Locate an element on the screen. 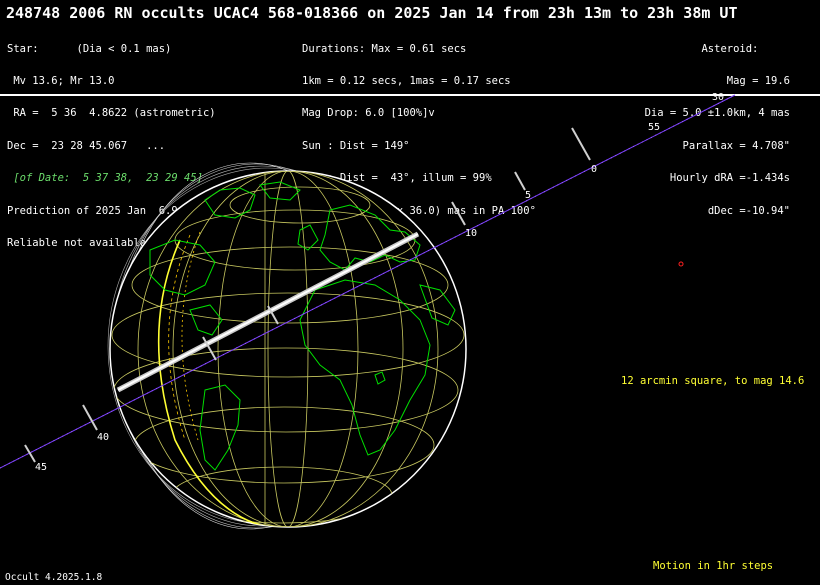 This screenshot has height=585, width=820. version-footer: Occult 4.2025.1.8 is located at coordinates (54, 577).